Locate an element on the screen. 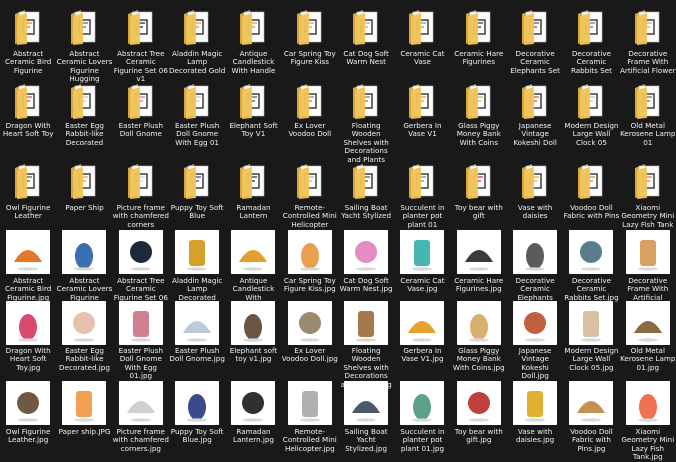 The image size is (676, 462). folder-name: Aladdin Magic Lamp Decorated Gold is located at coordinates (197, 62).